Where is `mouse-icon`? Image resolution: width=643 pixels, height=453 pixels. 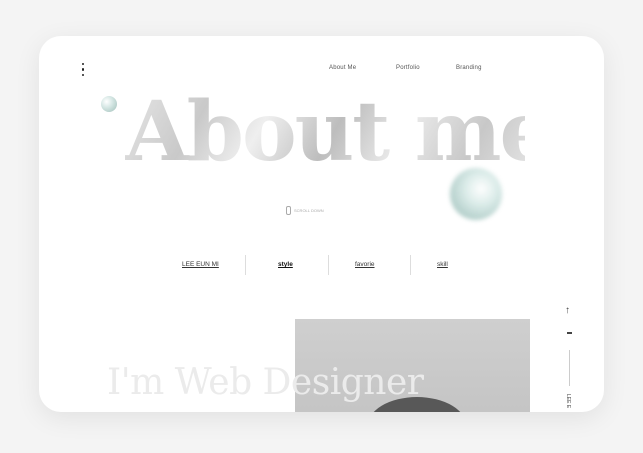
mouse-icon is located at coordinates (288, 210).